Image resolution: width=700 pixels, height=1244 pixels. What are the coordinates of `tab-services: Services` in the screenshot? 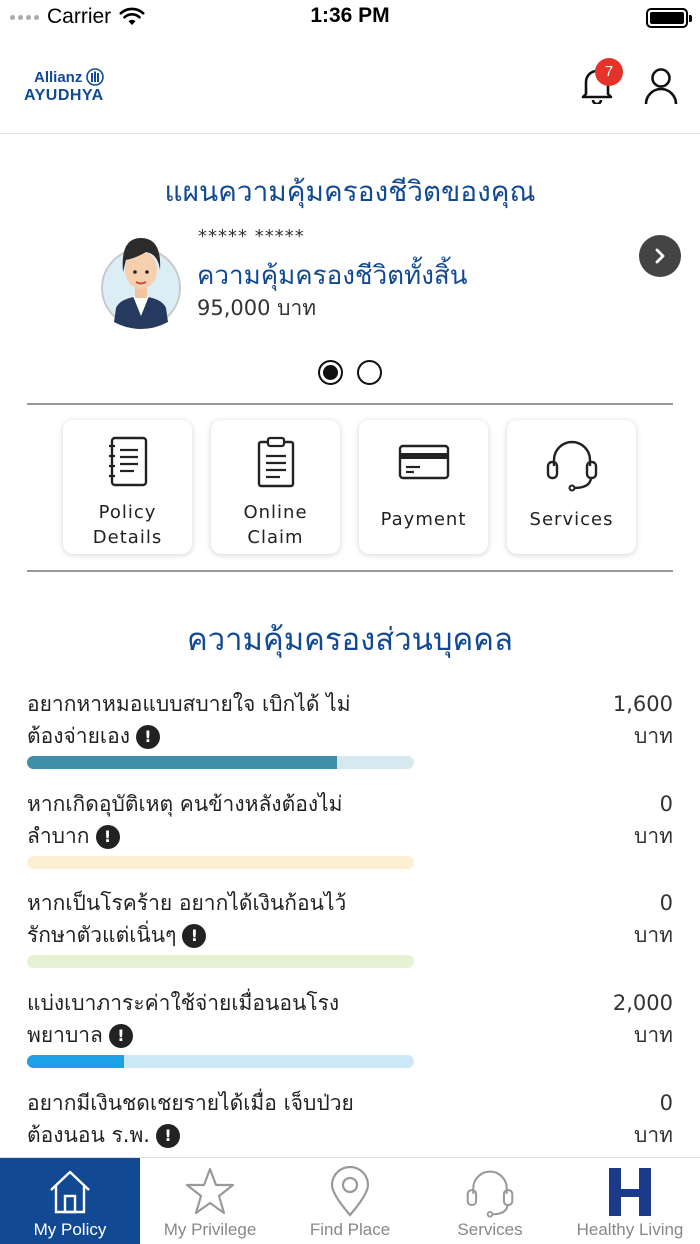 It's located at (490, 1201).